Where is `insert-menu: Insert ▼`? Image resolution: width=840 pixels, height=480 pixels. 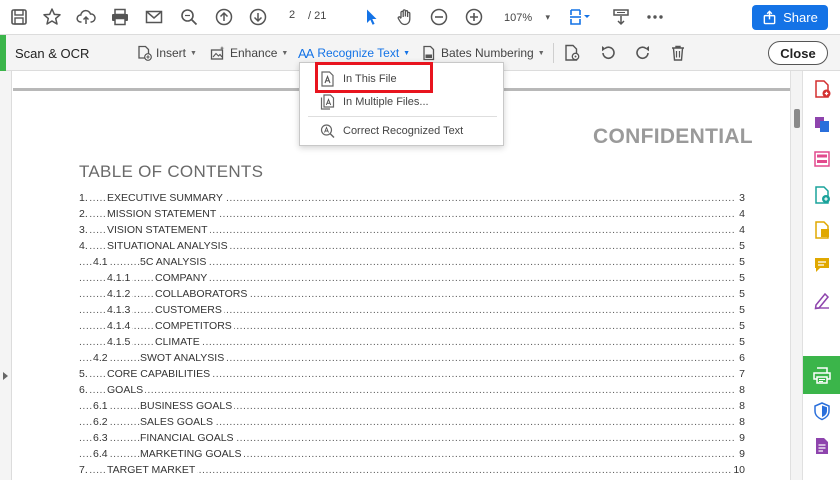
insert-menu: Insert ▼ is located at coordinates (166, 53).